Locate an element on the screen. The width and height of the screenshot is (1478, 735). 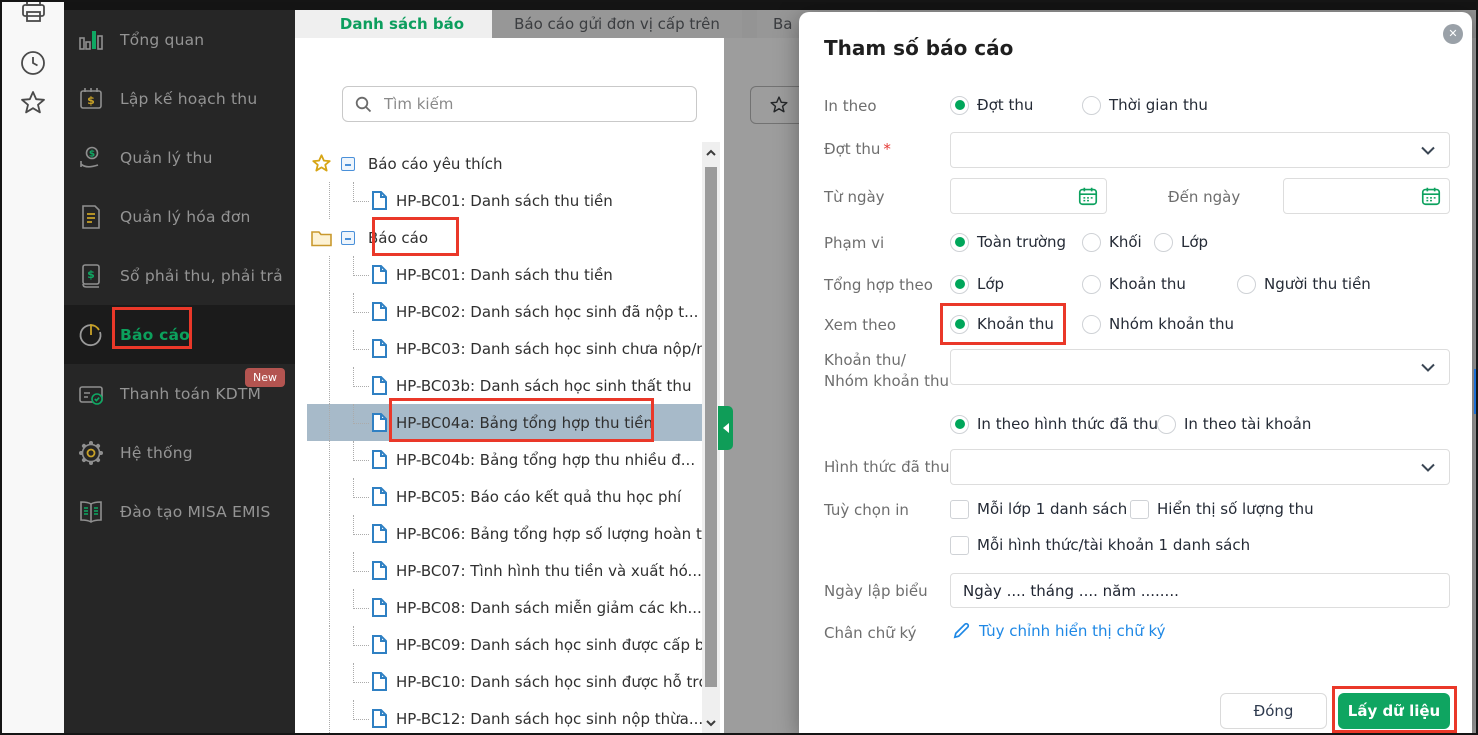
signature-customize: Tùy chỉnh hiển thị chữ ký is located at coordinates (1059, 630).